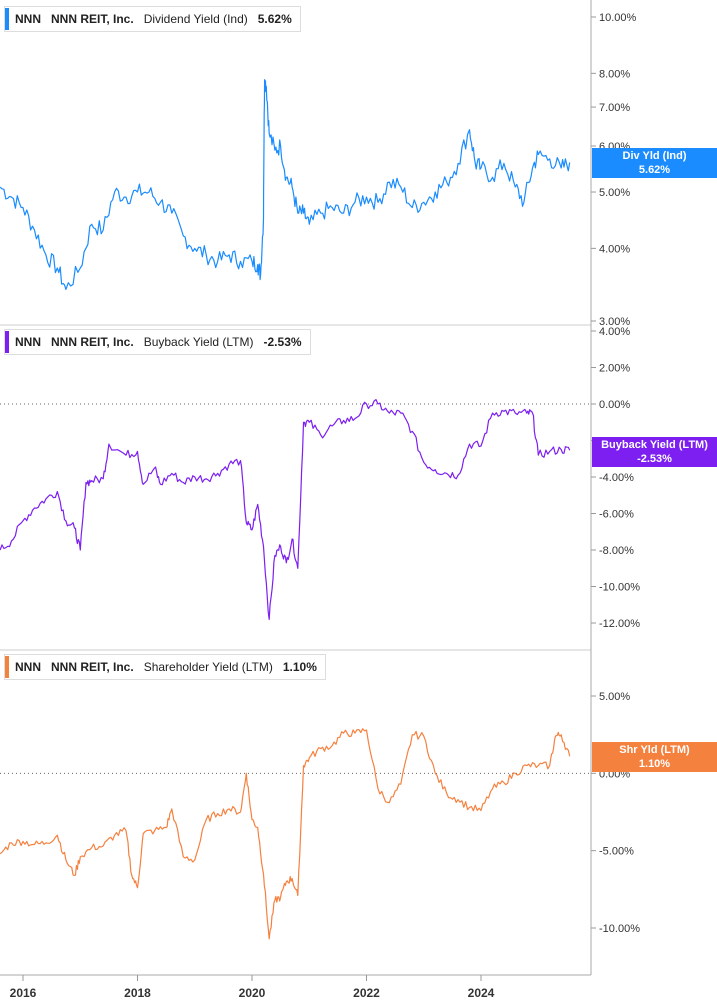  Describe the element at coordinates (614, 108) in the screenshot. I see `y-tick-label: 7.00%` at that location.